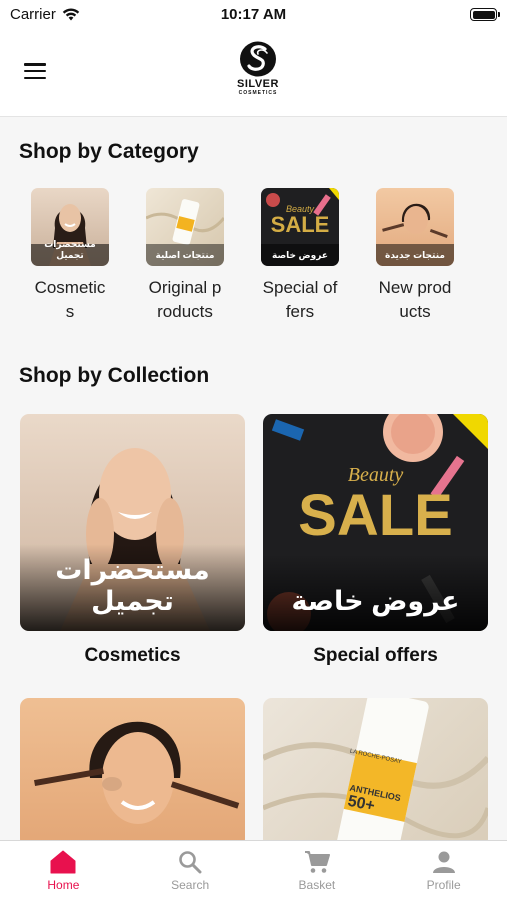 Image resolution: width=507 pixels, height=900 pixels. Describe the element at coordinates (443, 885) in the screenshot. I see `tab-label: Profile` at that location.